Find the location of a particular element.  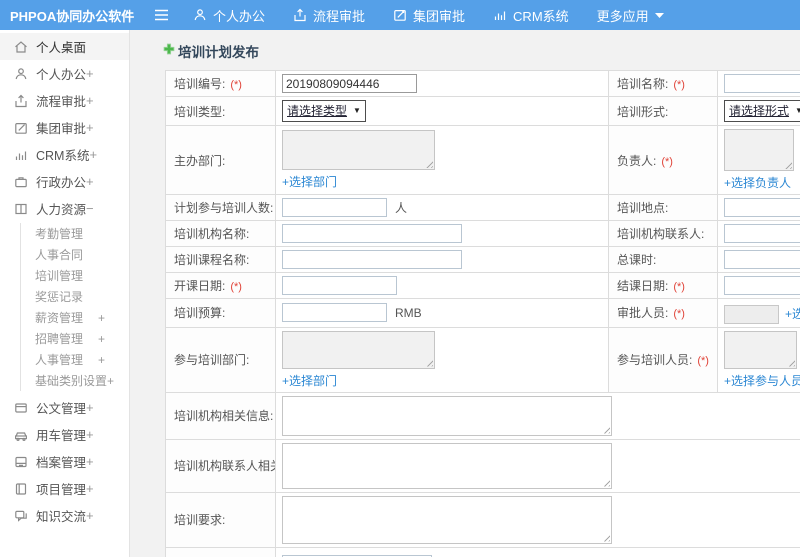

hamburger-icon is located at coordinates (161, 15).